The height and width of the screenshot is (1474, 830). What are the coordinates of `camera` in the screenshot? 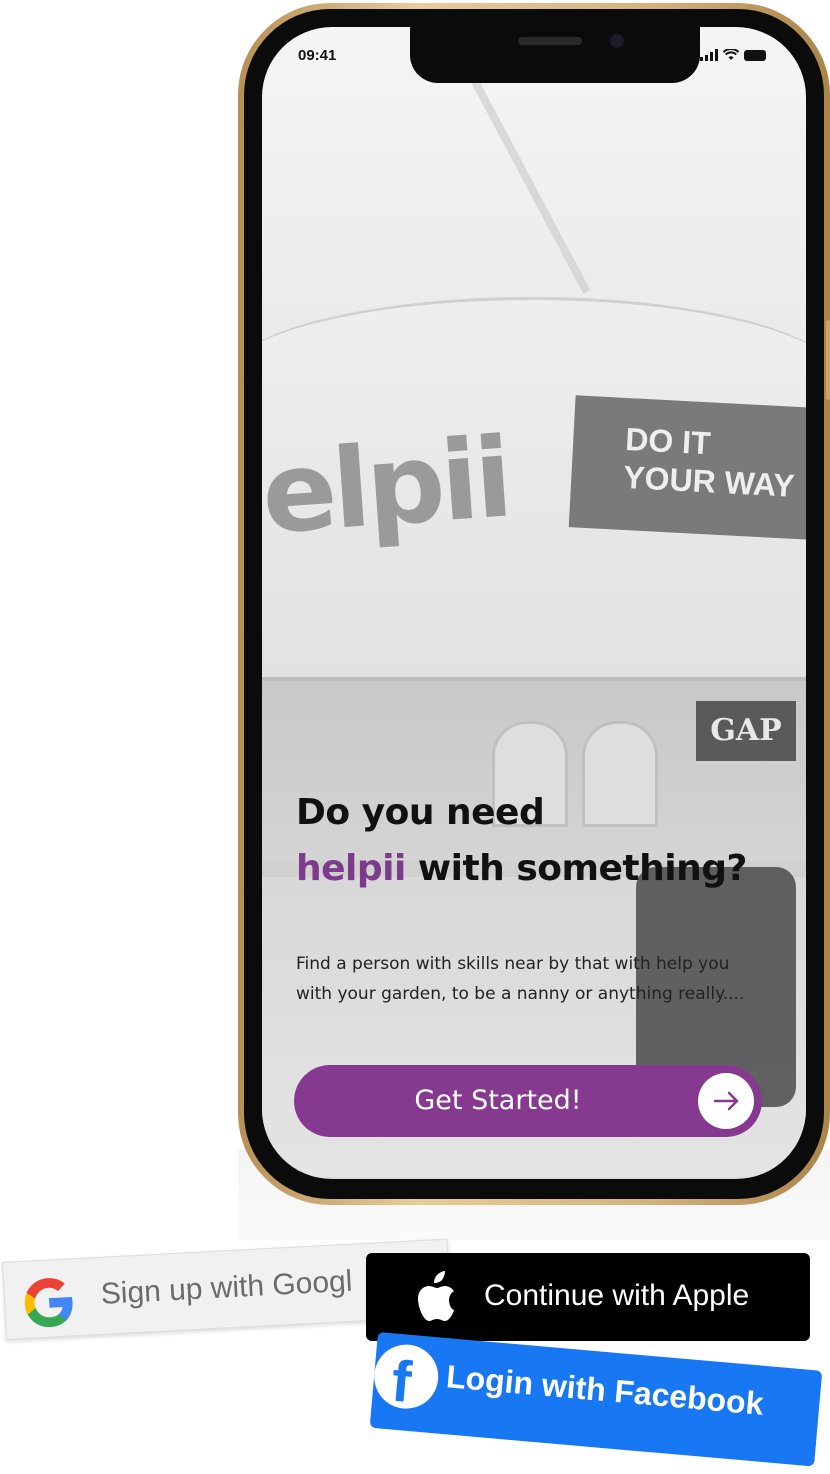 It's located at (617, 41).